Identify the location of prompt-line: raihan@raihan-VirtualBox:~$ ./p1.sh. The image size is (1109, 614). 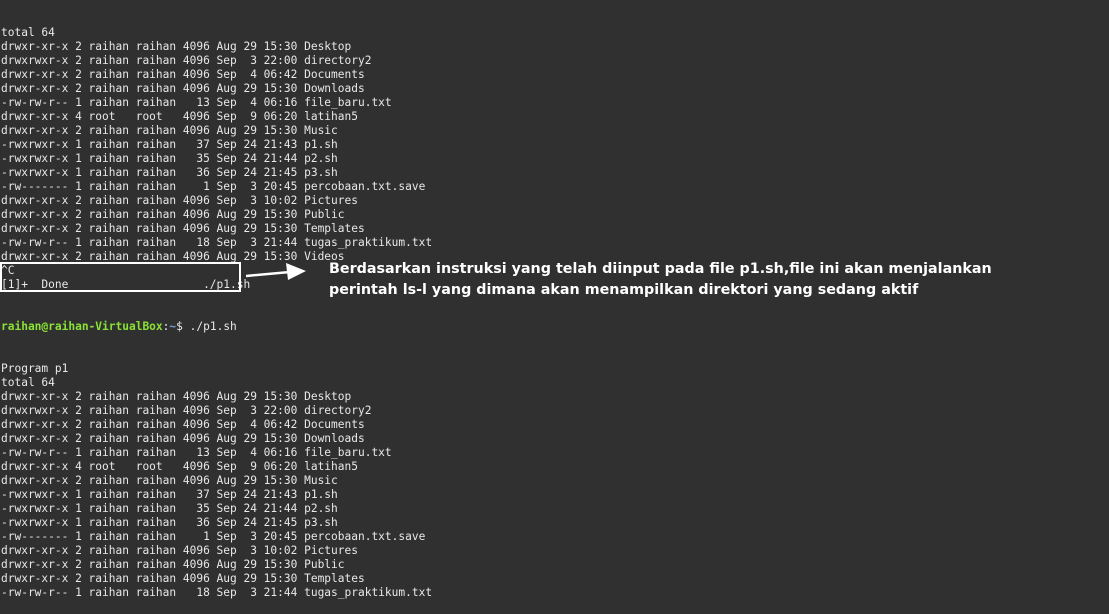
(216, 327).